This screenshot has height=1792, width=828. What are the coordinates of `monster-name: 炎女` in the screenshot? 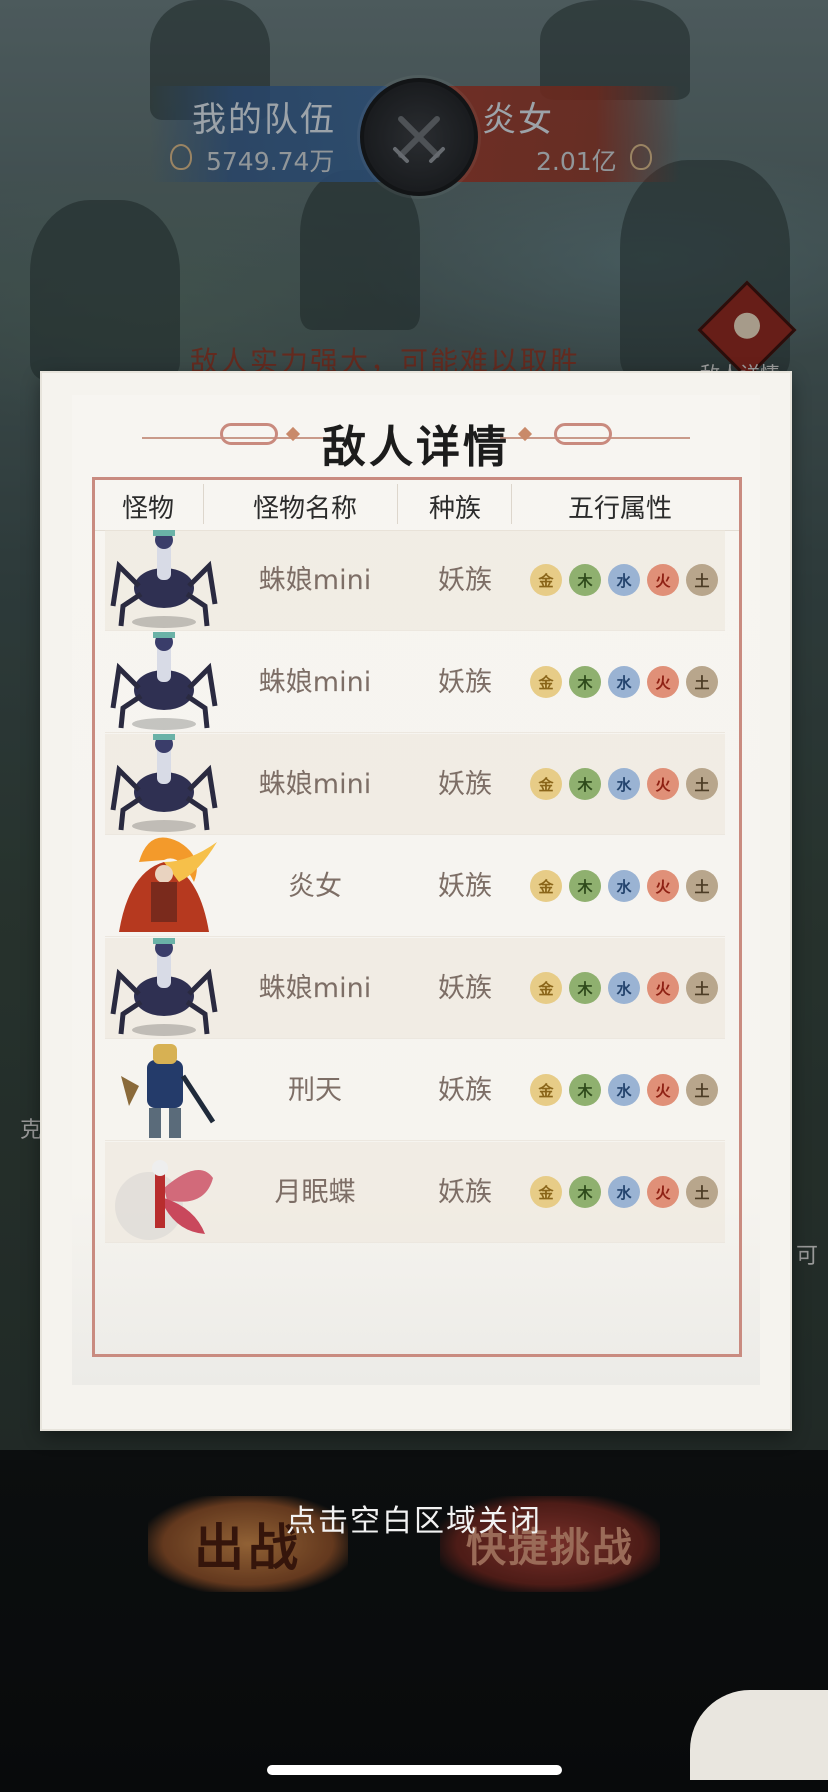 It's located at (315, 886).